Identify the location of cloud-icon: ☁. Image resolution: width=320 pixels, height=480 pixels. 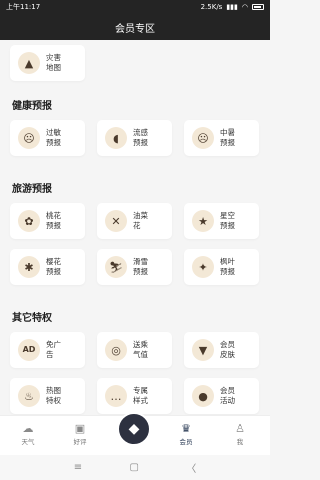
(28, 428).